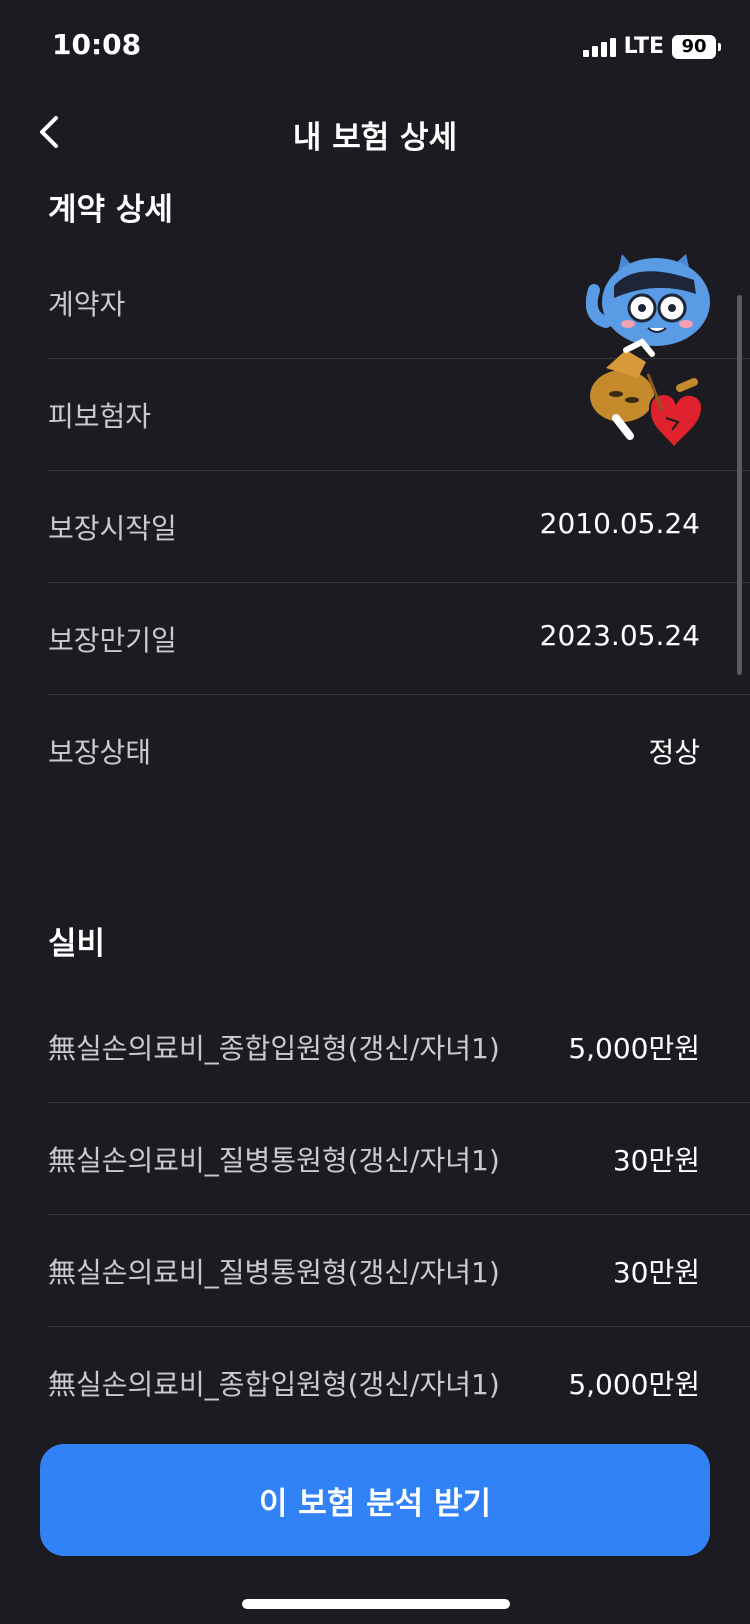  Describe the element at coordinates (87, 304) in the screenshot. I see `row-label: 계약자` at that location.